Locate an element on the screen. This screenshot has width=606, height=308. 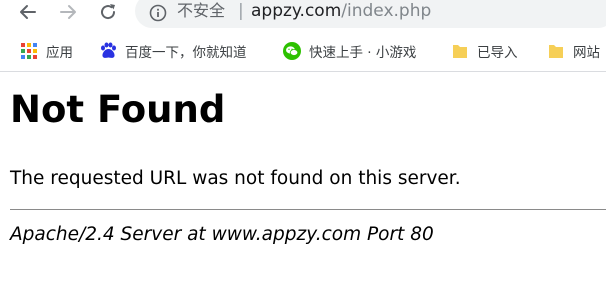
bookmark-folder-imported: 已导入 is located at coordinates (484, 51).